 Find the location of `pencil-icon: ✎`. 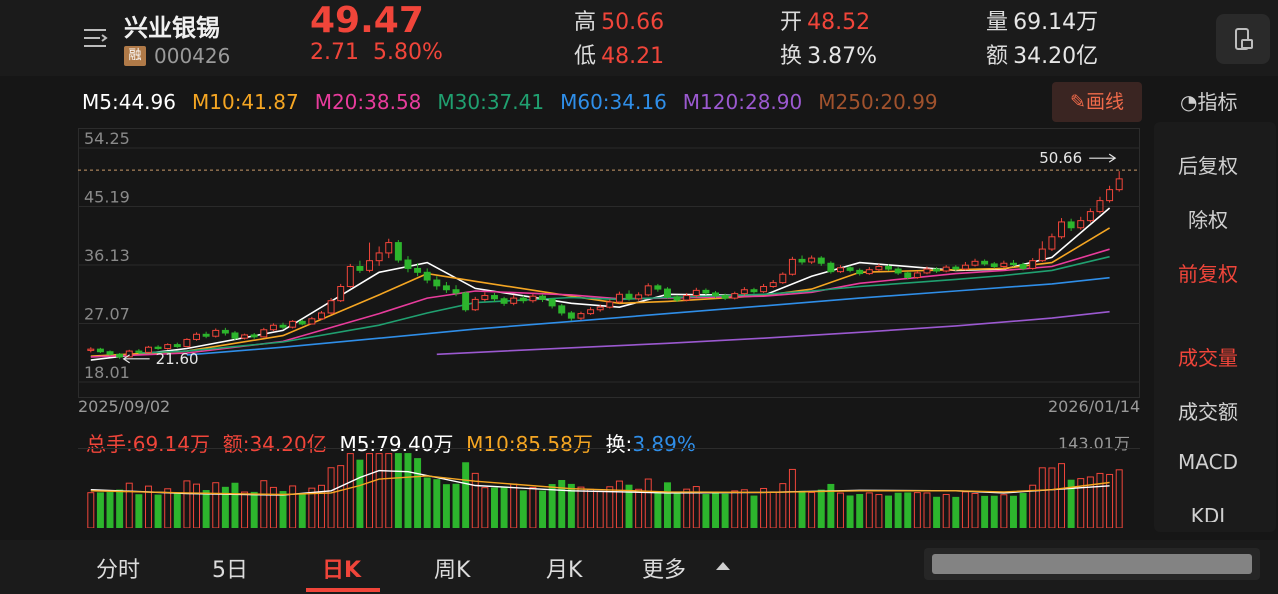

pencil-icon: ✎ is located at coordinates (1078, 102).